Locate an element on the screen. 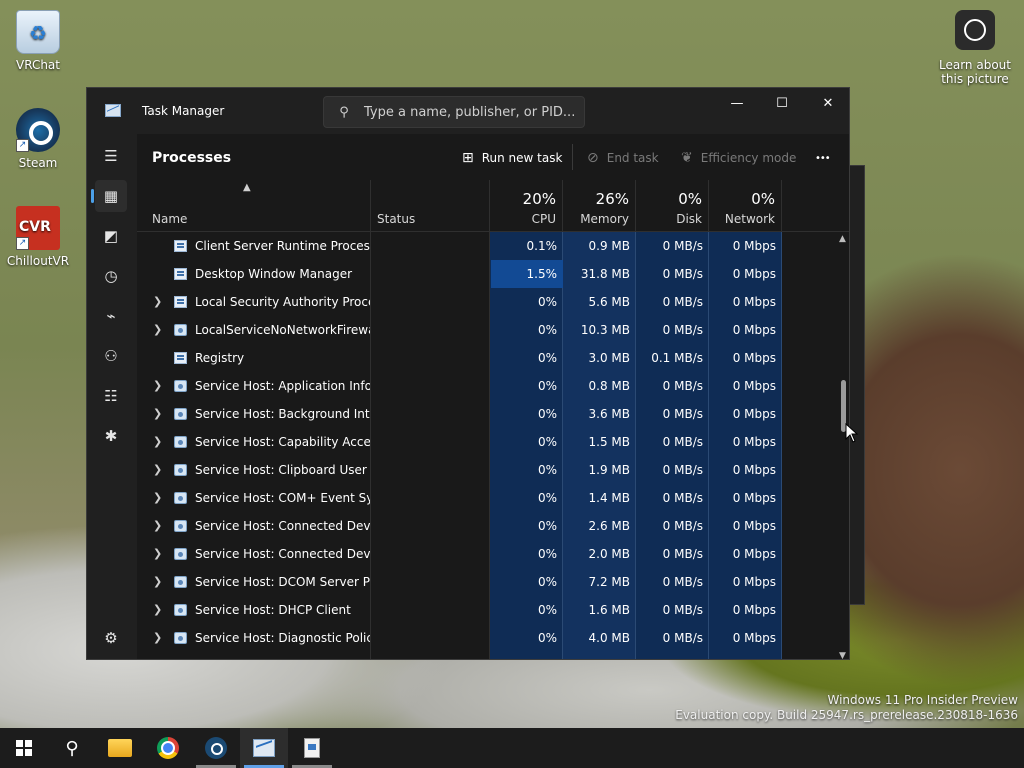  process-row: Registry 0% 3.0 MB 0.1 MB/s 0 Mbps is located at coordinates (487, 358).